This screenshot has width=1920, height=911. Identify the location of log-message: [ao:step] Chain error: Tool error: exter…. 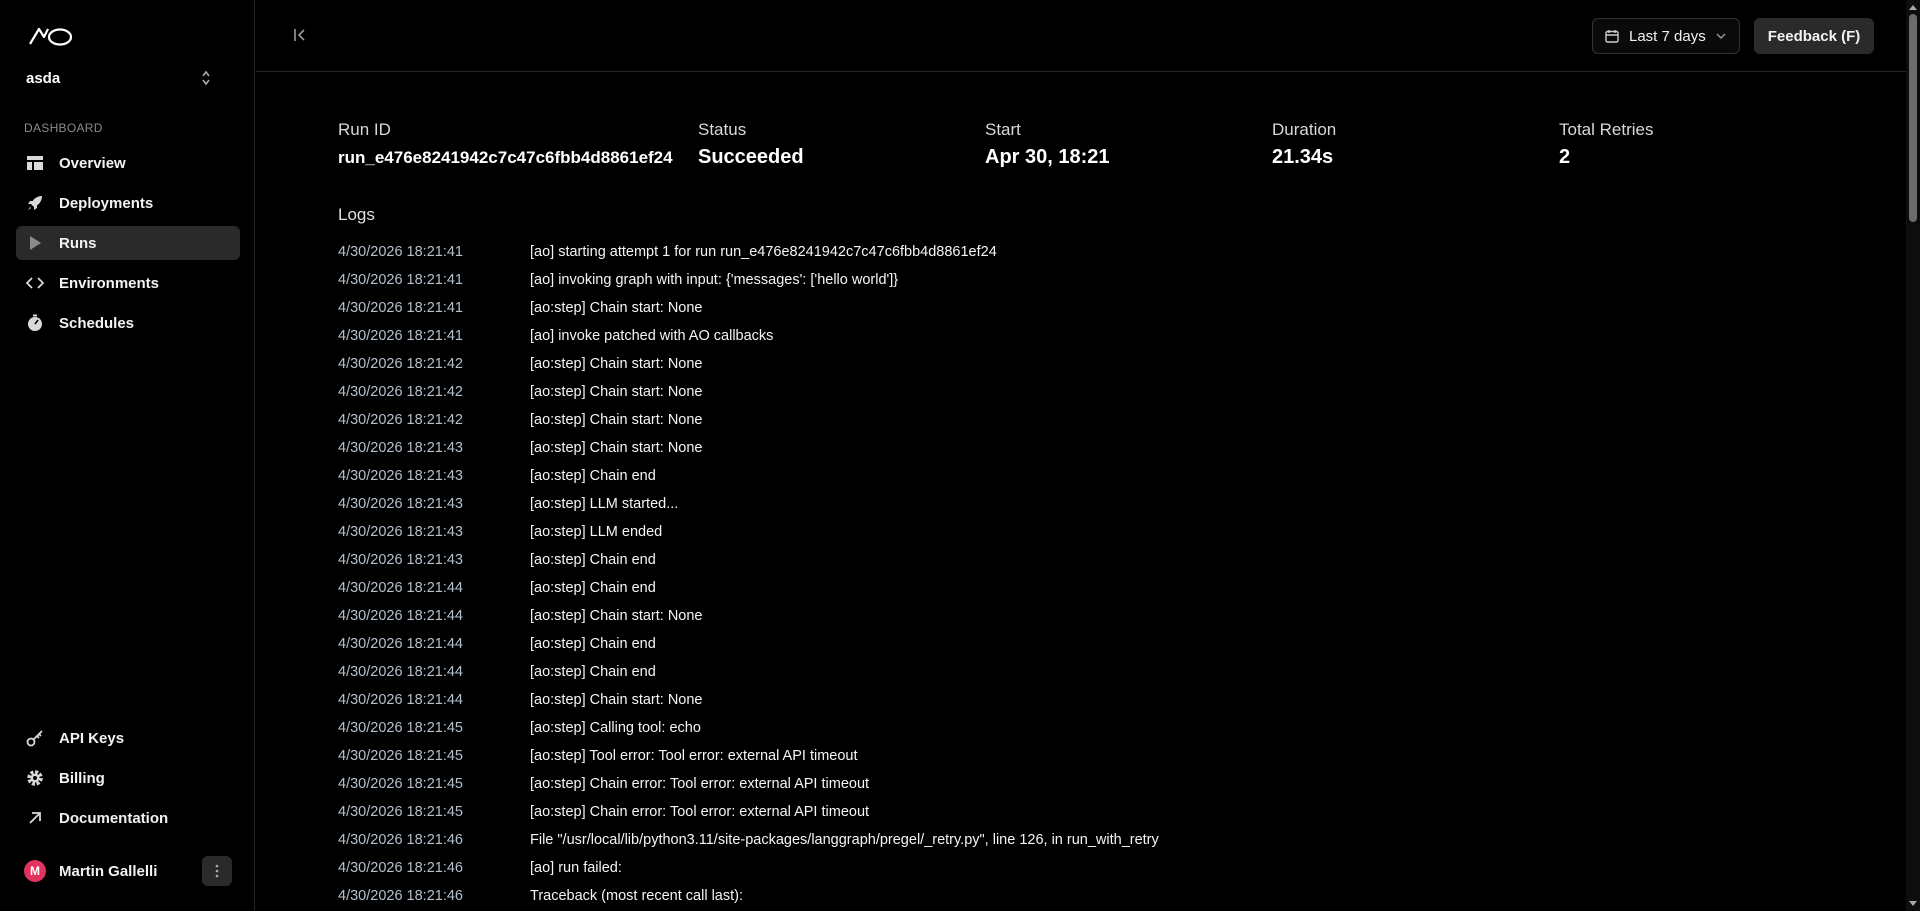
(700, 784).